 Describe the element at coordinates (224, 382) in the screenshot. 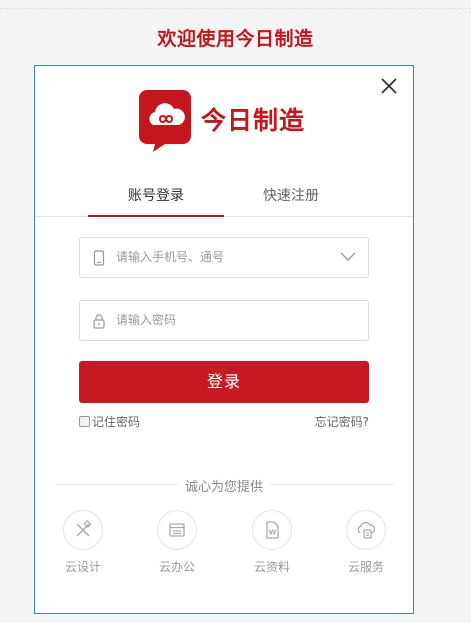

I see `login-button: 登录` at that location.